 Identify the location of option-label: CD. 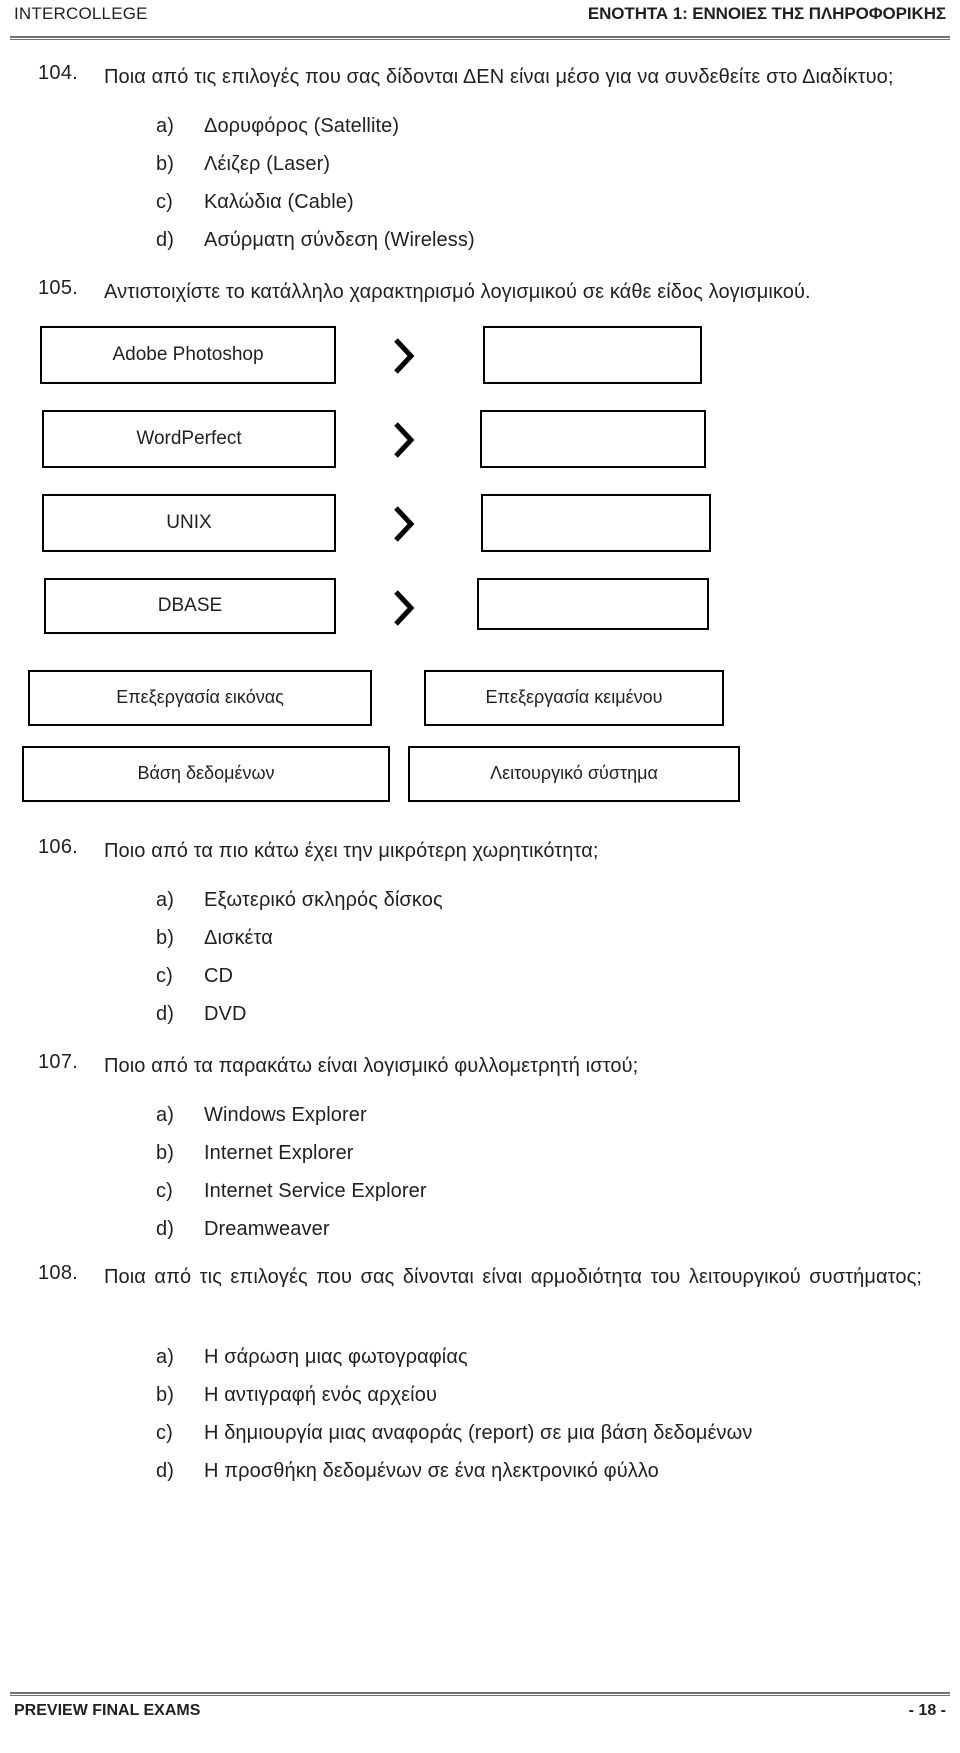
(219, 976).